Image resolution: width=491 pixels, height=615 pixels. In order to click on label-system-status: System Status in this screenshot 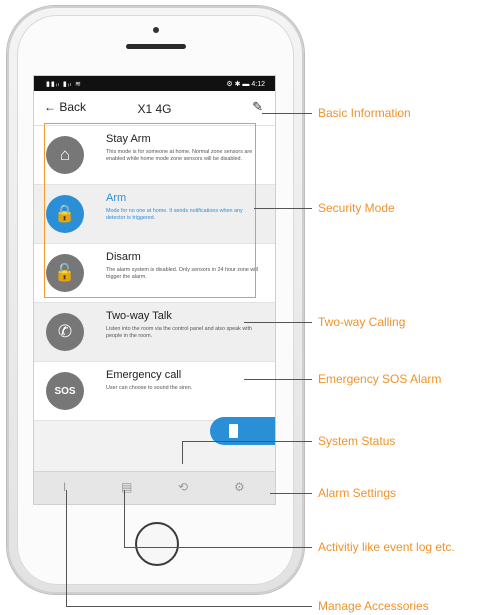, I will do `click(357, 441)`.